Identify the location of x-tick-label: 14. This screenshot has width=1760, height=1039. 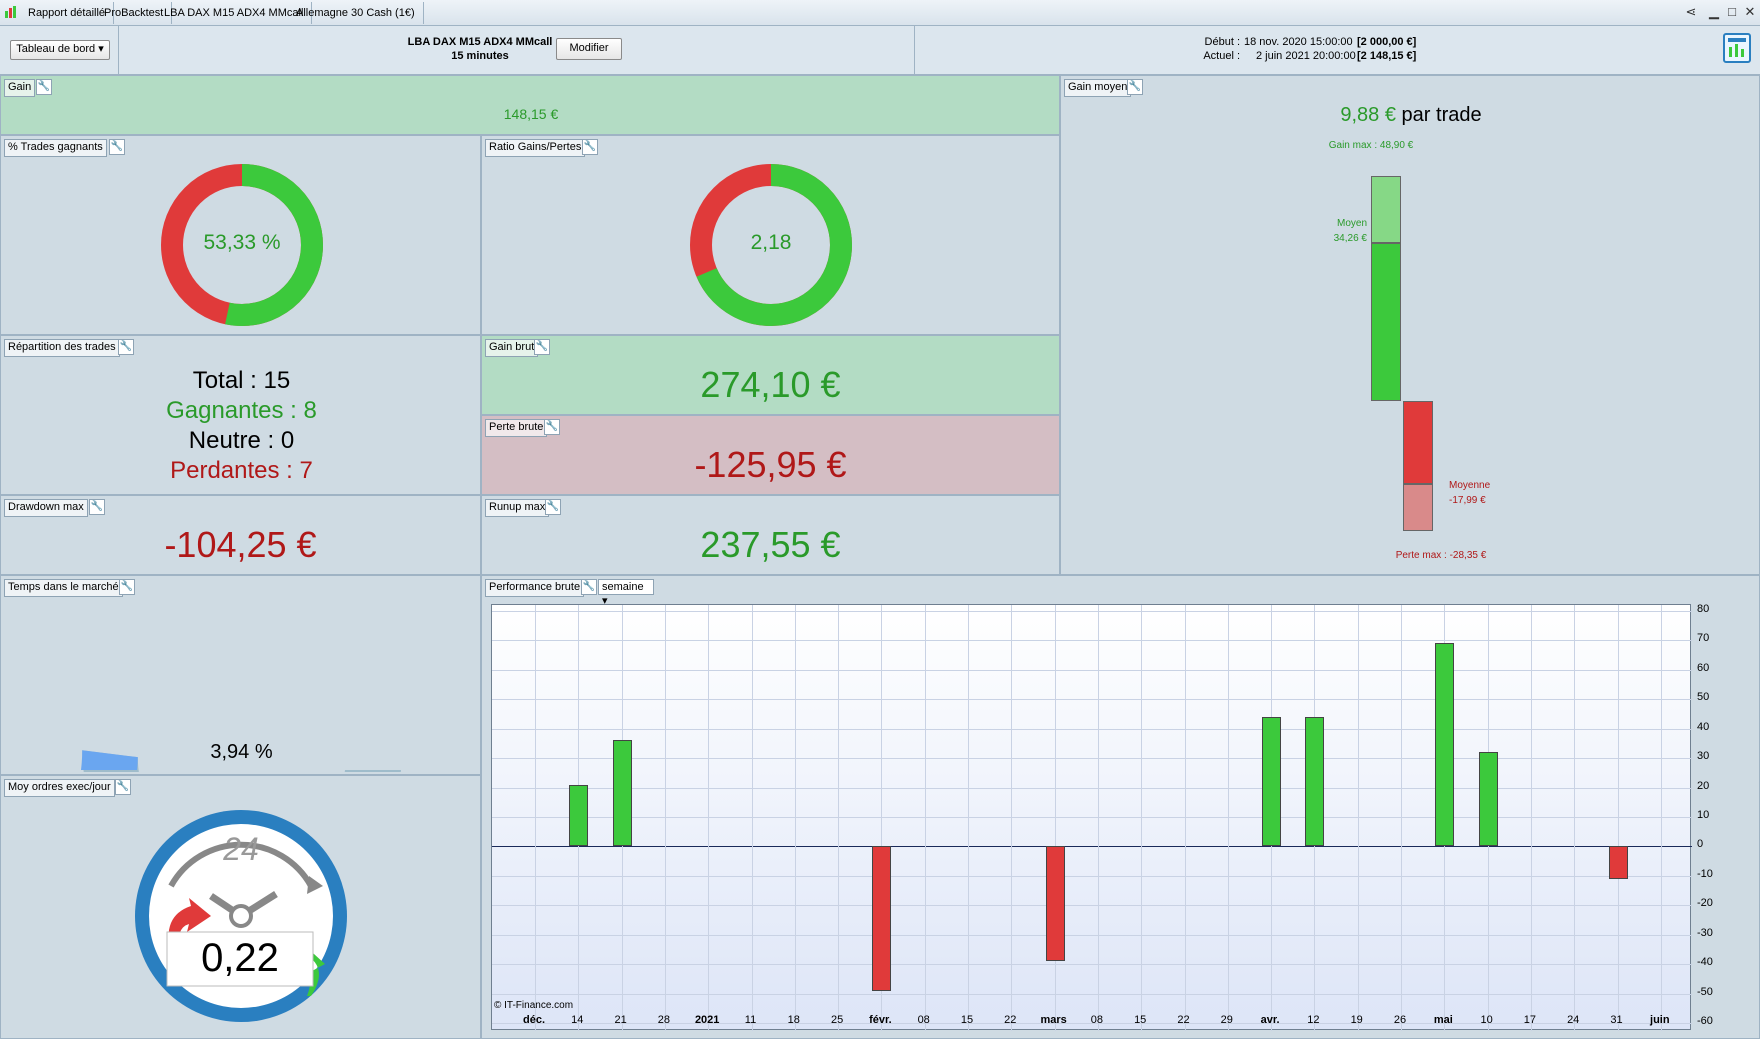
(577, 1020).